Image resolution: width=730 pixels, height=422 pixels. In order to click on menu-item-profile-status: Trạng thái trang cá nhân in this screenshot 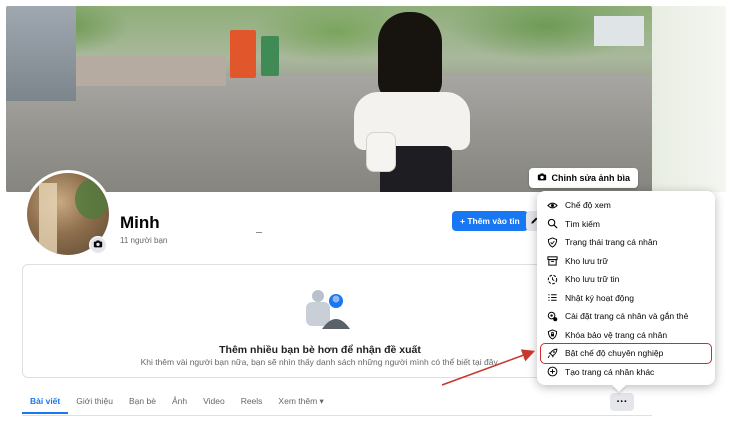, I will do `click(626, 242)`.